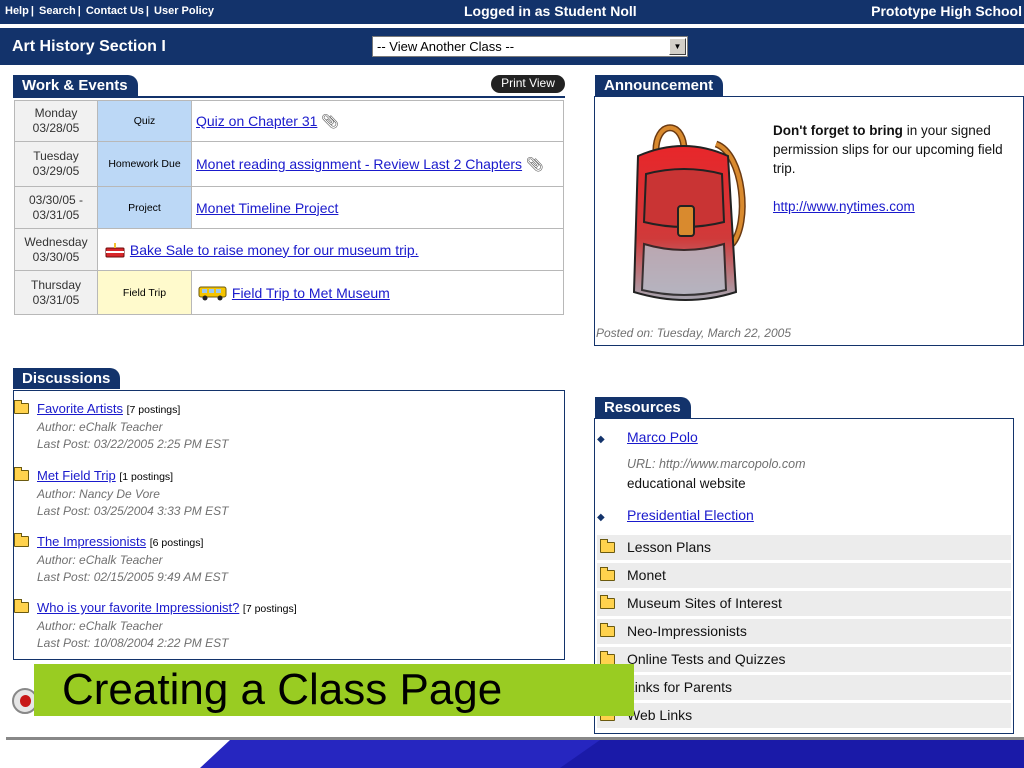 The image size is (1024, 768). Describe the element at coordinates (76, 475) in the screenshot. I see `discussion-met-field-trip-link: Met Field Trip` at that location.